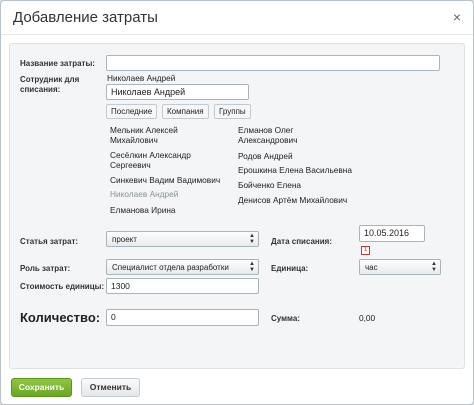  Describe the element at coordinates (237, 18) in the screenshot. I see `dialog-titlebar: Добавление затраты ×` at that location.